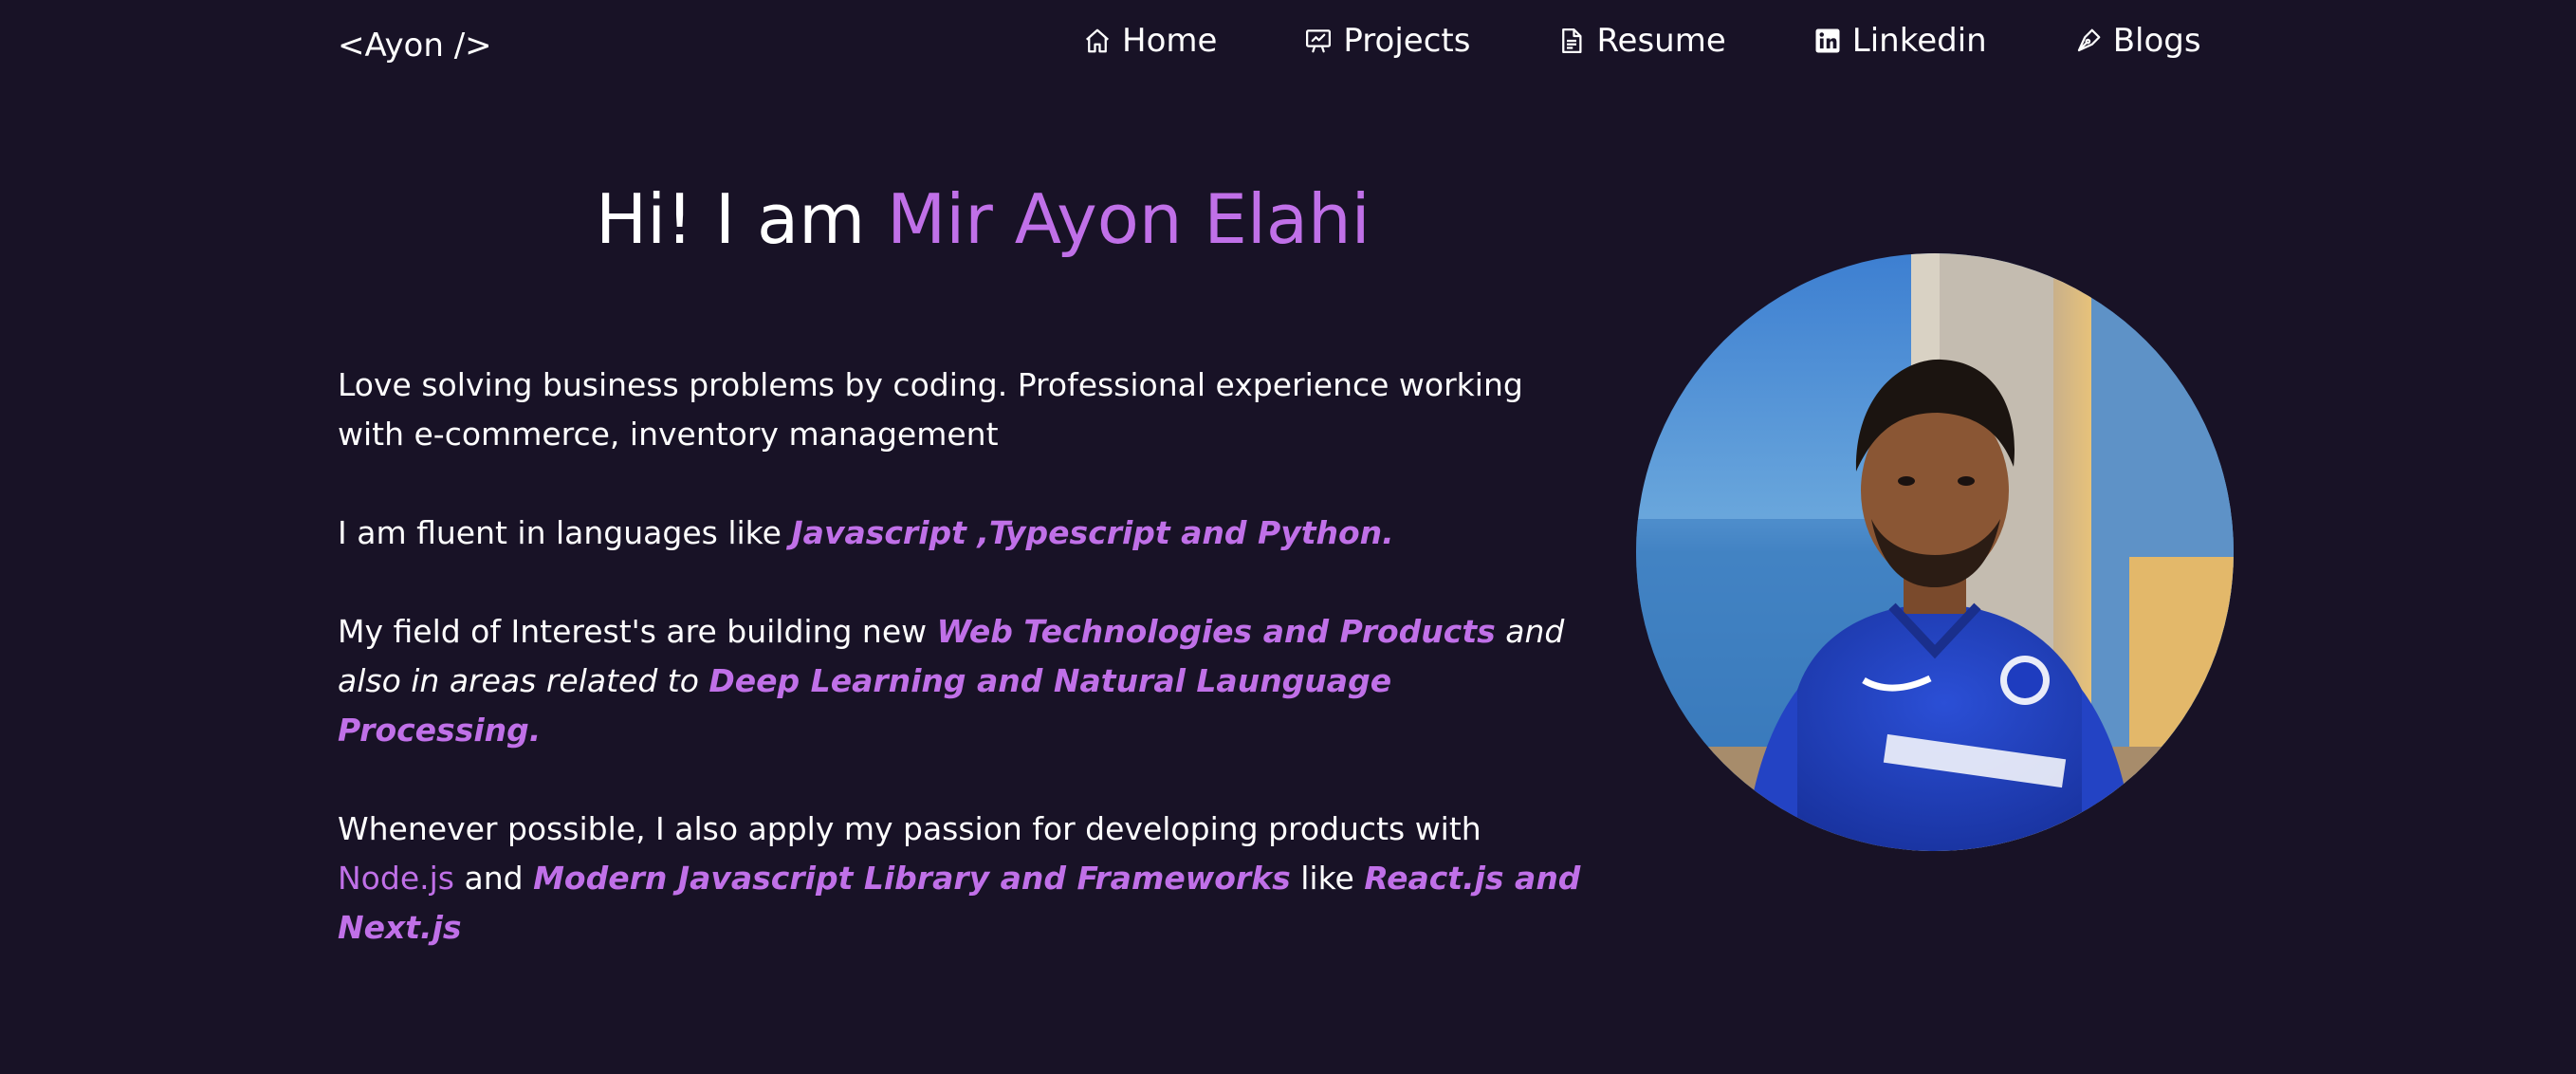 The height and width of the screenshot is (1074, 2576). Describe the element at coordinates (396, 879) in the screenshot. I see `nodejs-highlight: Node.js` at that location.